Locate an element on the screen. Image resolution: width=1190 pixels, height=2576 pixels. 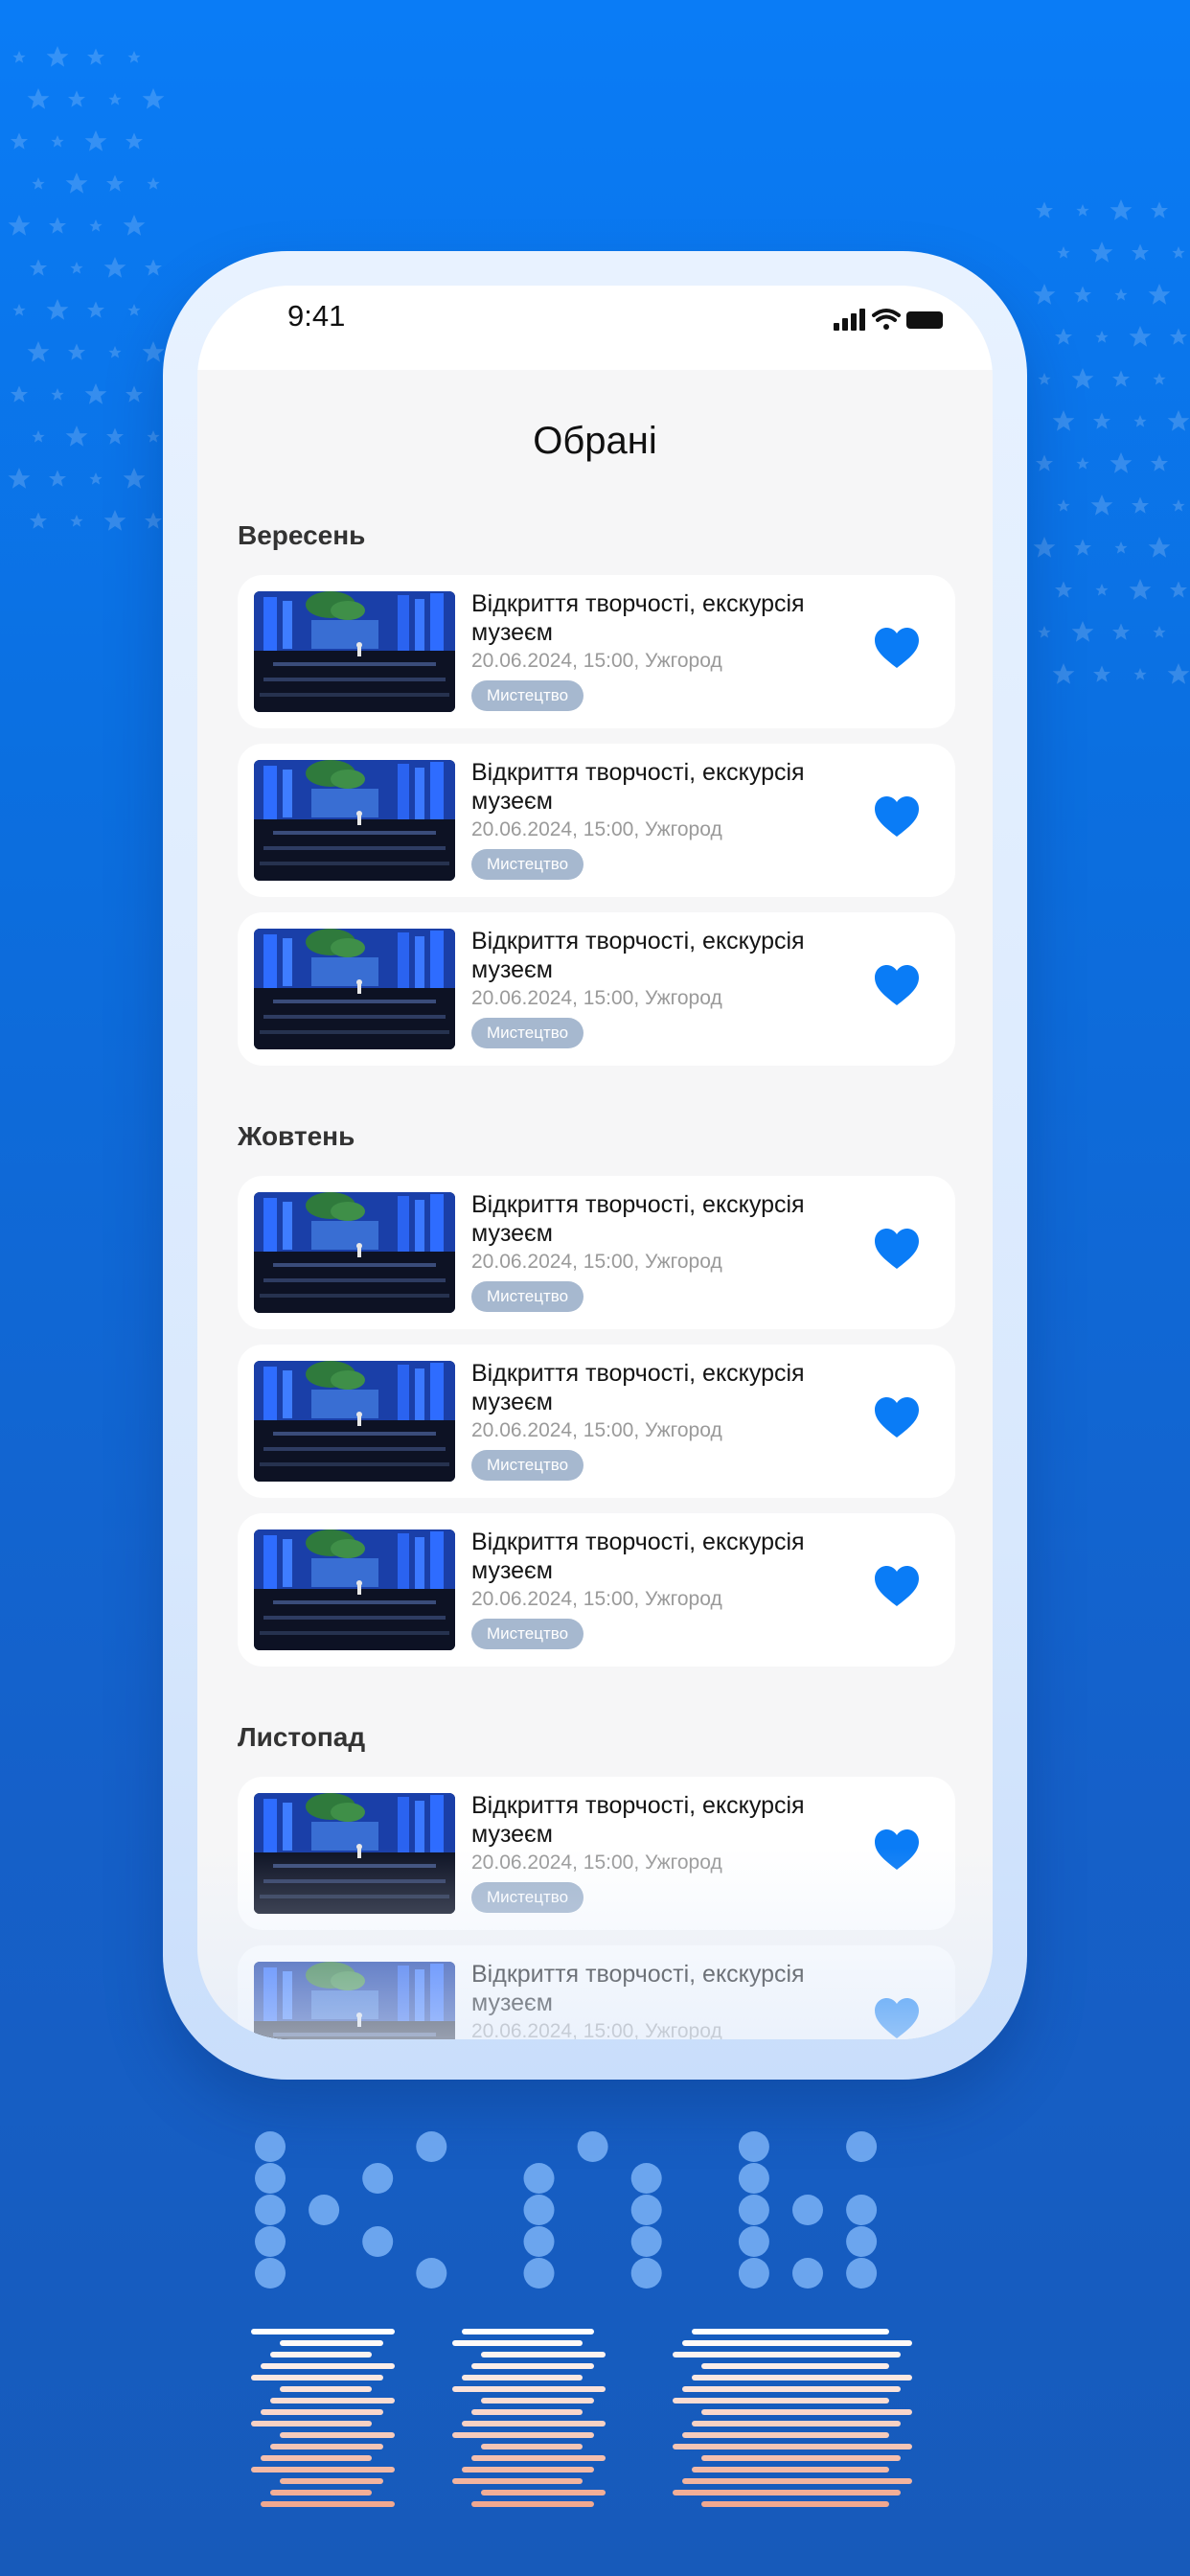
section-title-october: Жовтень is located at coordinates (296, 1136).